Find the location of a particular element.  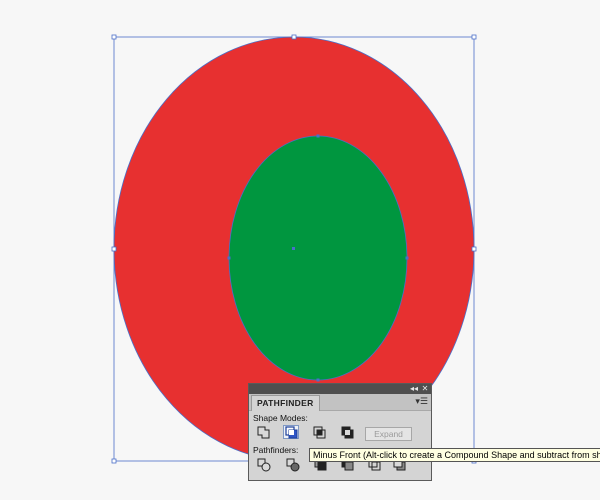

panel-titlebar: ◂◂ ✕ is located at coordinates (340, 389).